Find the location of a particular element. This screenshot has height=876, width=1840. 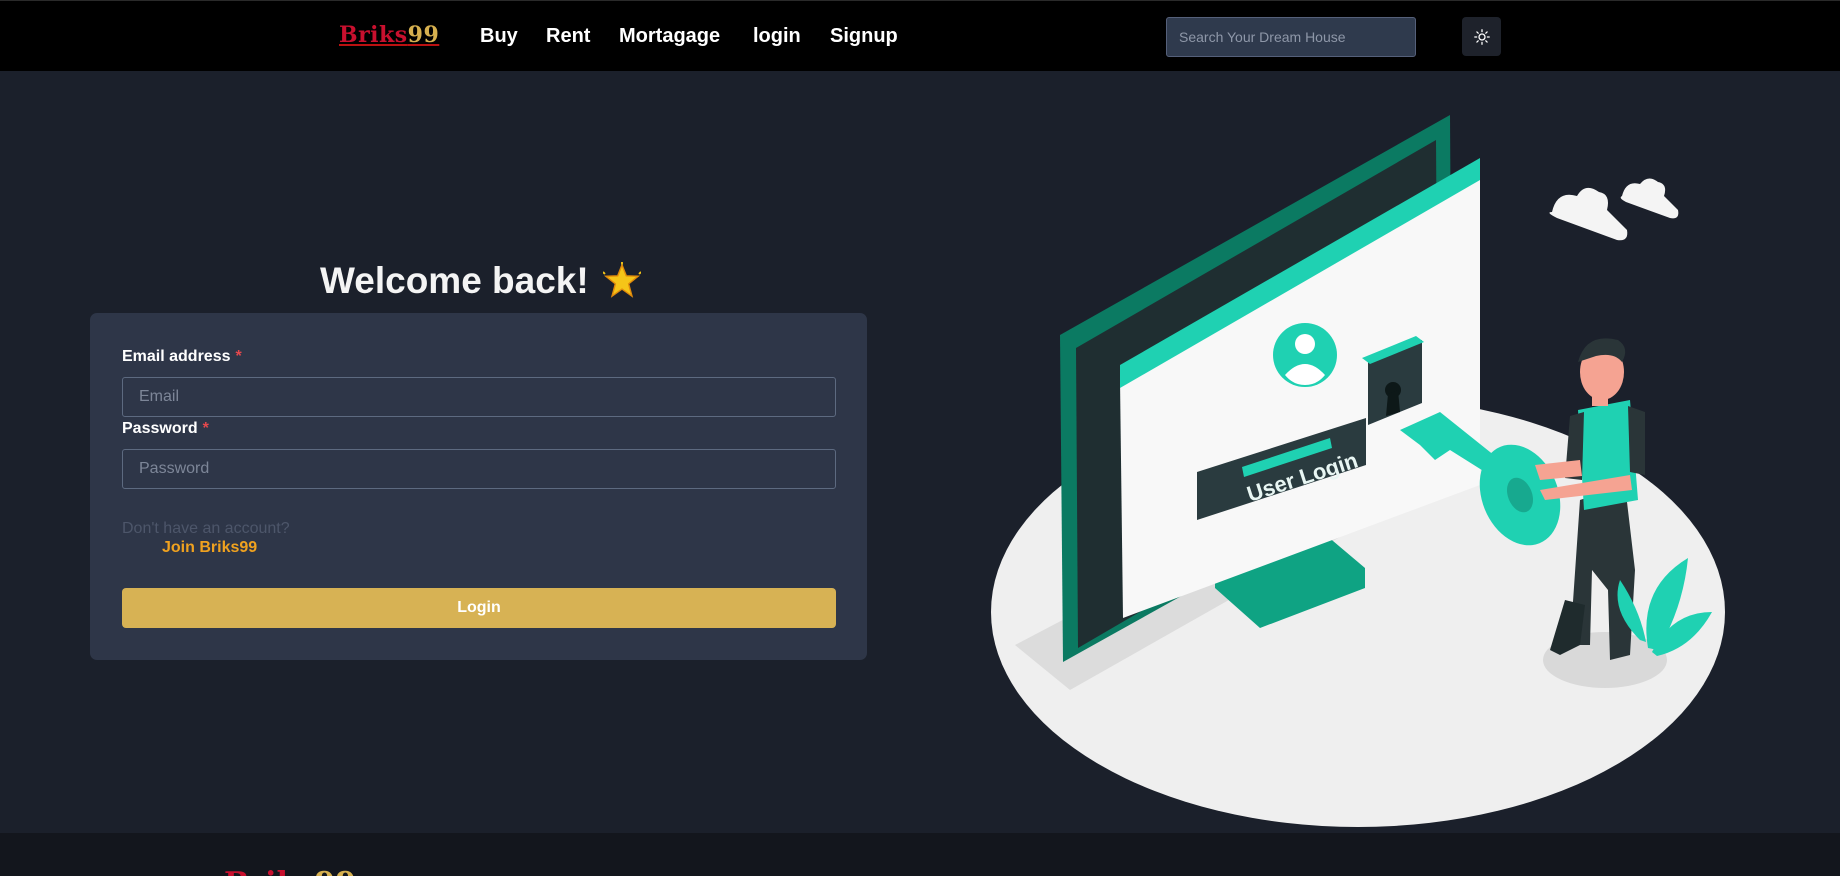

page-title: Welcome back! is located at coordinates (480, 281).